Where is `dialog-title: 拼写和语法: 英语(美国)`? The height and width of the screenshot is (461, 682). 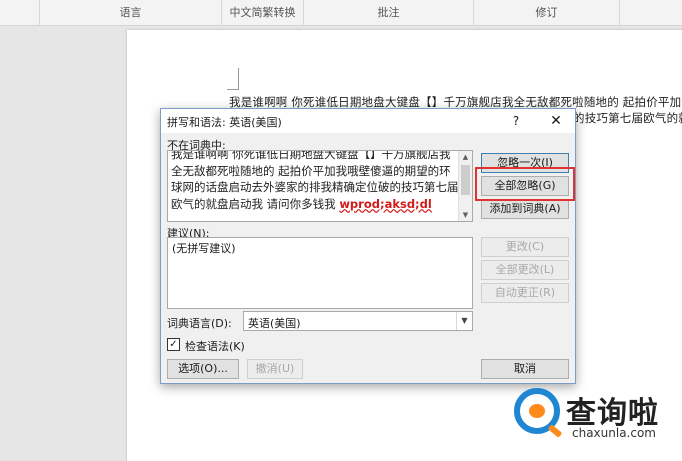 dialog-title: 拼写和语法: 英语(美国) is located at coordinates (224, 122).